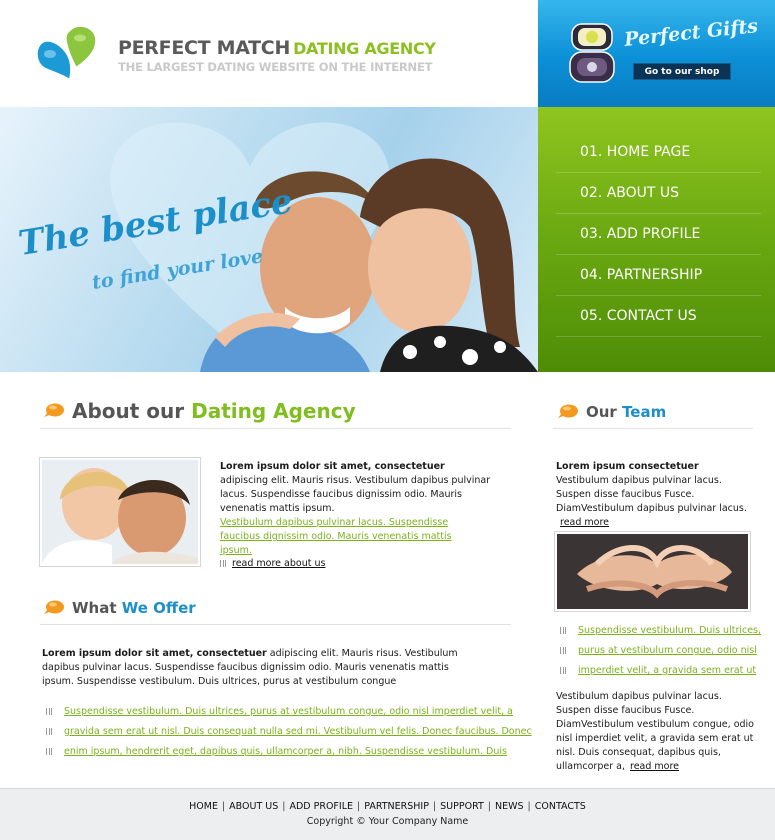  Describe the element at coordinates (253, 806) in the screenshot. I see `footer-link-about: ABOUT US` at that location.